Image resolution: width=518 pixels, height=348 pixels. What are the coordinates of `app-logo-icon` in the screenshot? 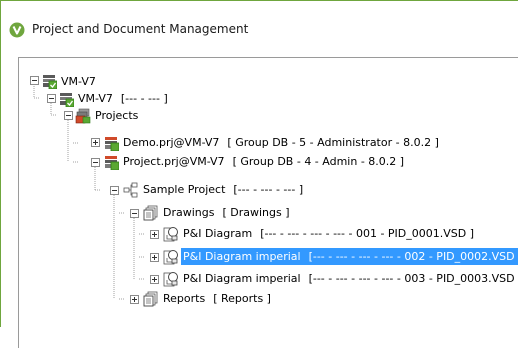 It's located at (17, 30).